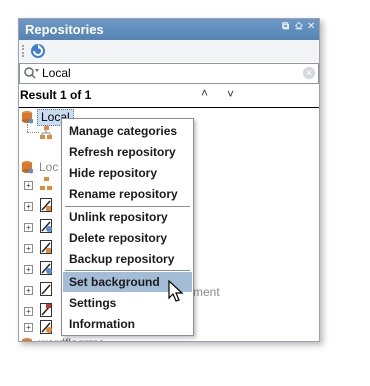 The image size is (370, 386). I want to click on menu-item-refresh-repository: Refresh repository, so click(127, 152).